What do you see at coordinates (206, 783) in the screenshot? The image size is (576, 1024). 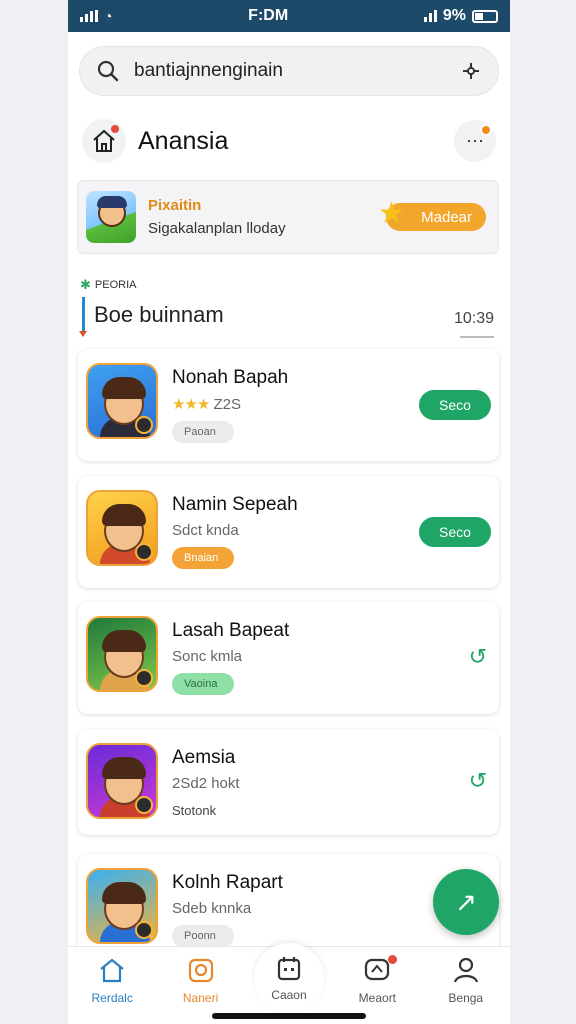 I see `app-subtitle-text: 2Sd2 hokt` at bounding box center [206, 783].